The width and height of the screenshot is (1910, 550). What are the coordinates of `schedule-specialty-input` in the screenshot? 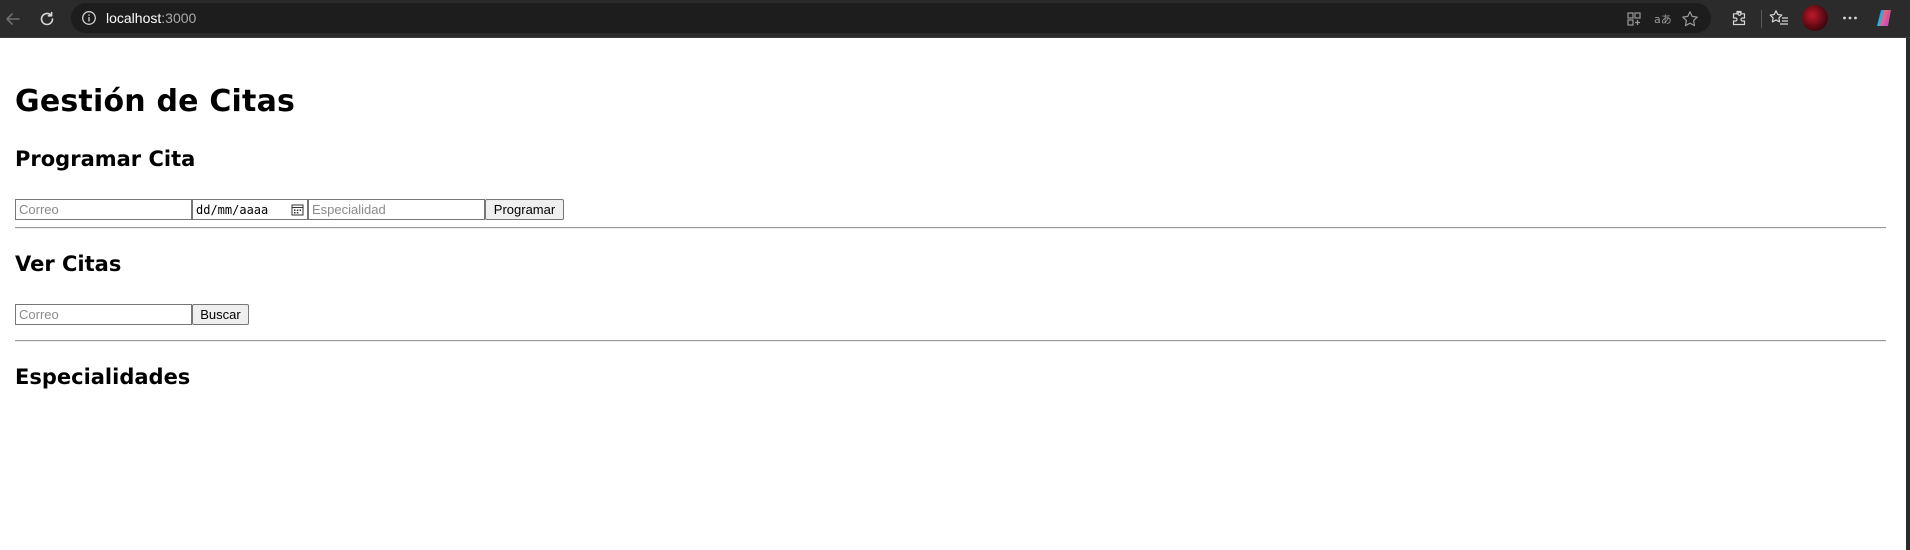 It's located at (396, 209).